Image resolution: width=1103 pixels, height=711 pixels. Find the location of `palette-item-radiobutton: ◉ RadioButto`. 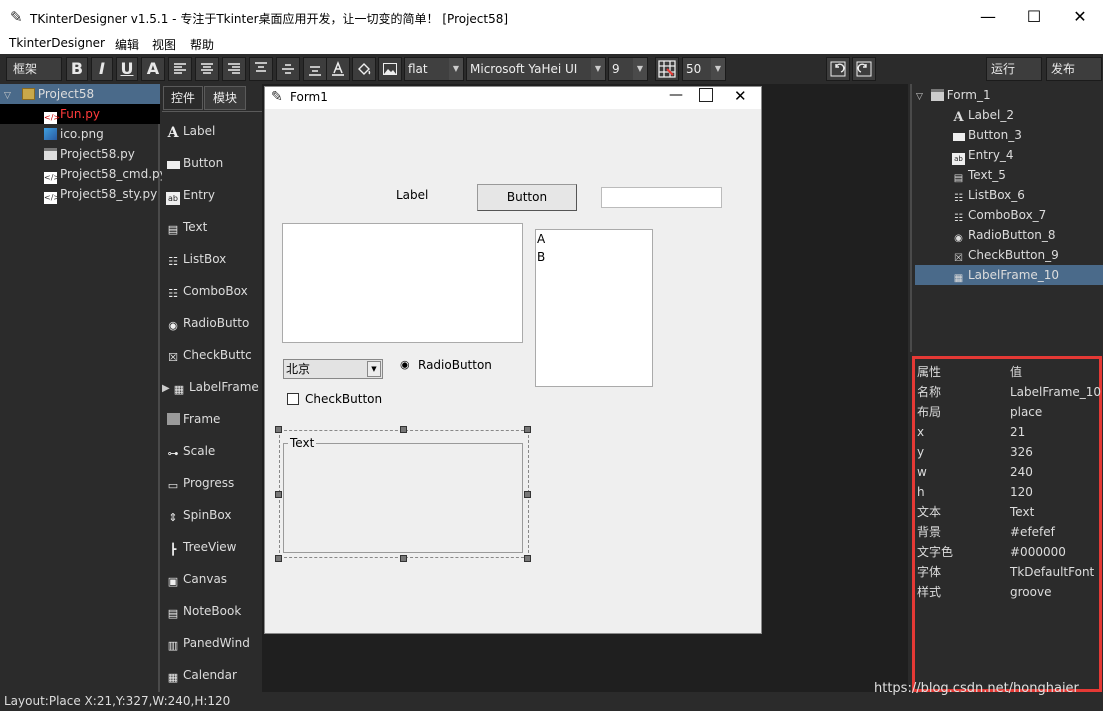

palette-item-radiobutton: ◉ RadioButto is located at coordinates (214, 323).